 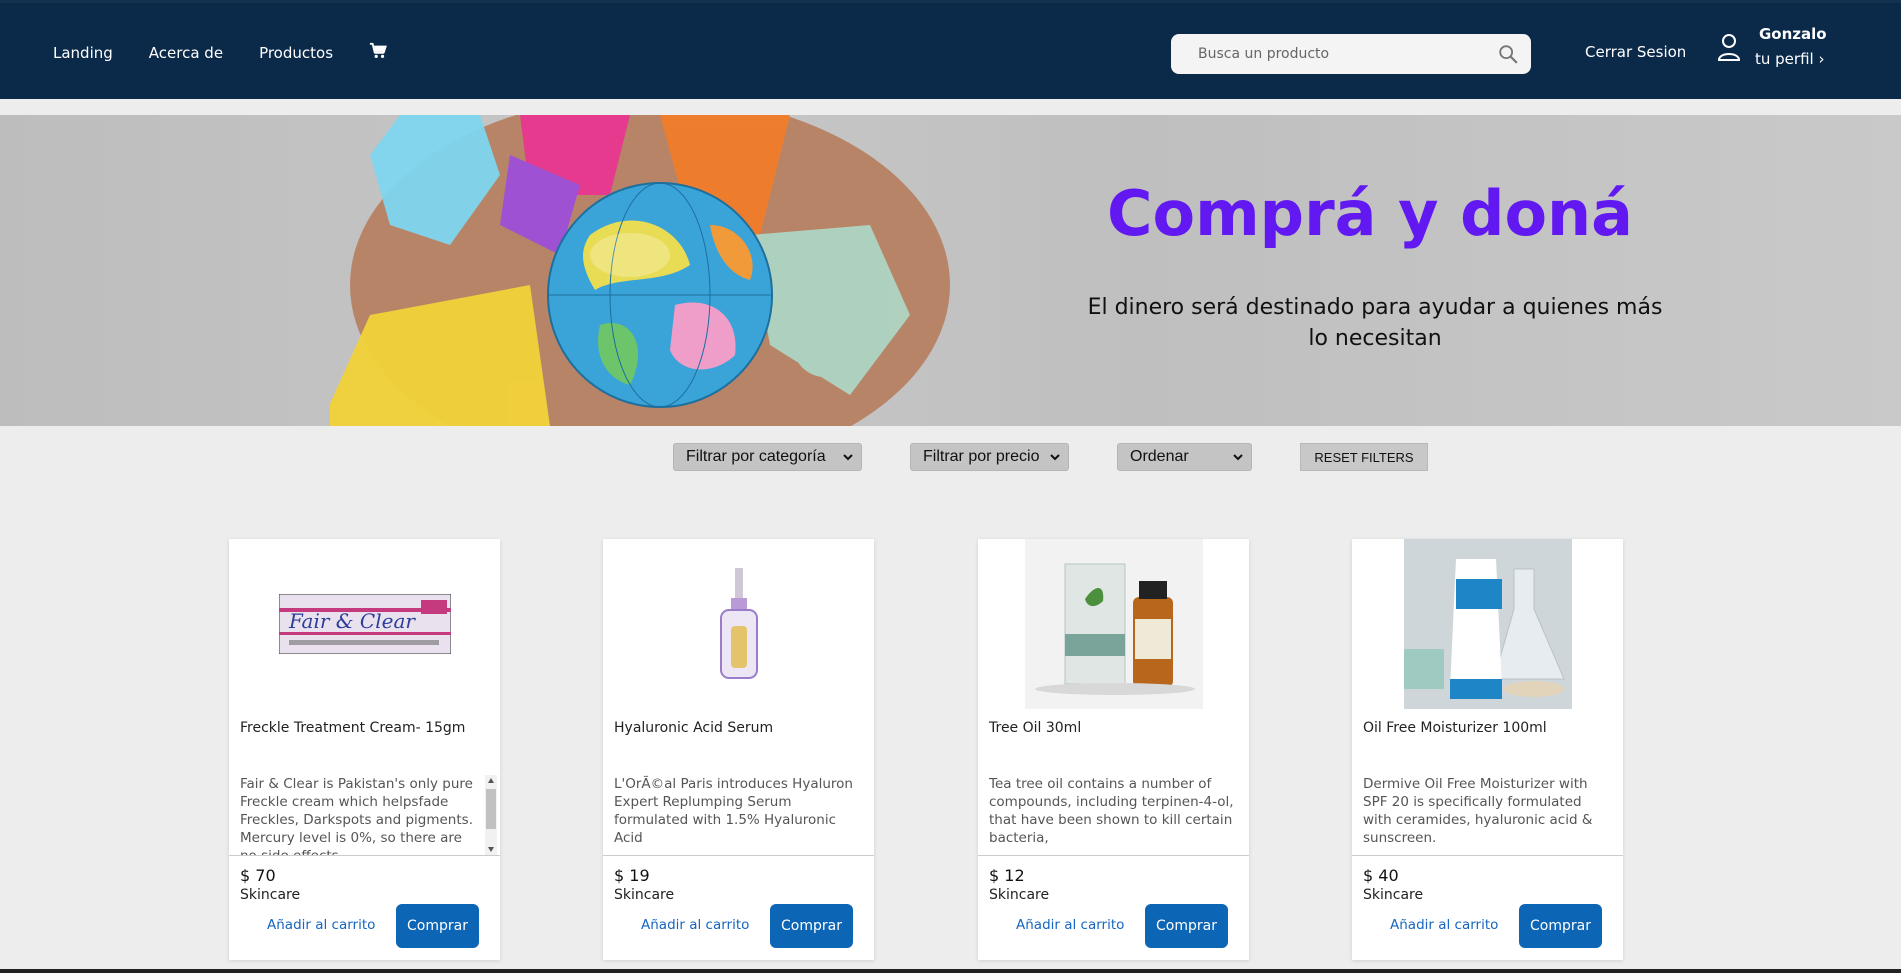 I want to click on bottom-border, so click(x=950, y=971).